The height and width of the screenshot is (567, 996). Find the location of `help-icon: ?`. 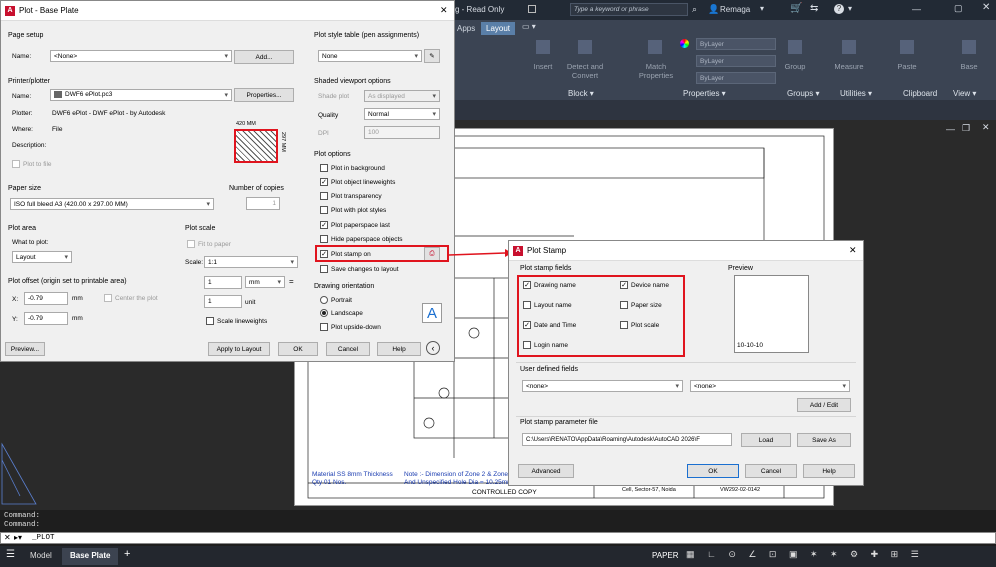

help-icon: ? is located at coordinates (839, 9).